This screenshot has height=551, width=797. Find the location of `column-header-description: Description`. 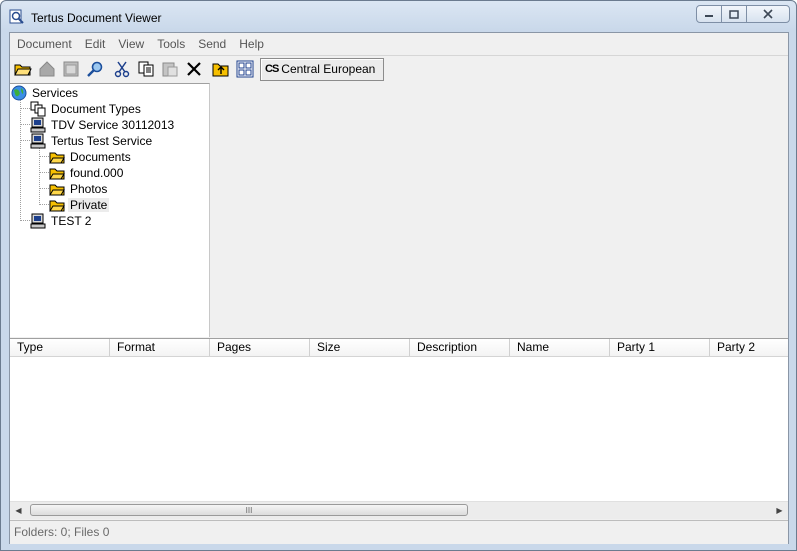

column-header-description: Description is located at coordinates (460, 347).